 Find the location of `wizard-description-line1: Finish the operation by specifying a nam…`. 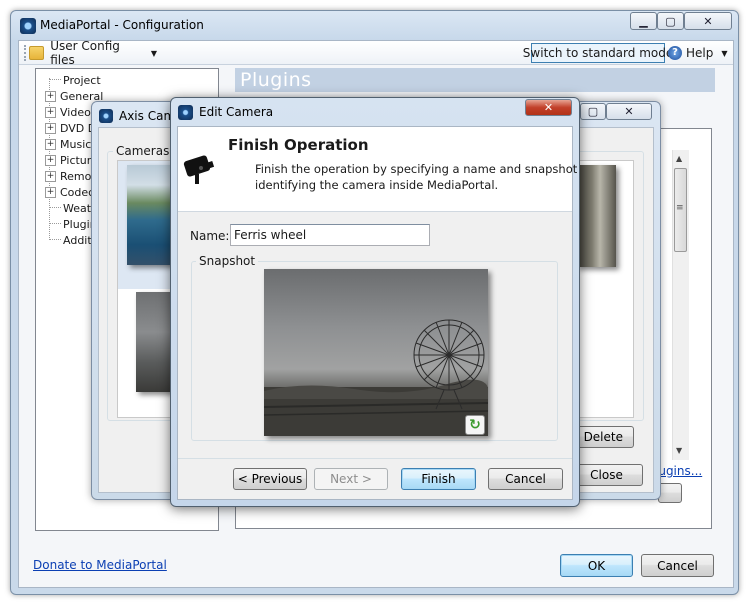

wizard-description-line1: Finish the operation by specifying a nam… is located at coordinates (416, 169).